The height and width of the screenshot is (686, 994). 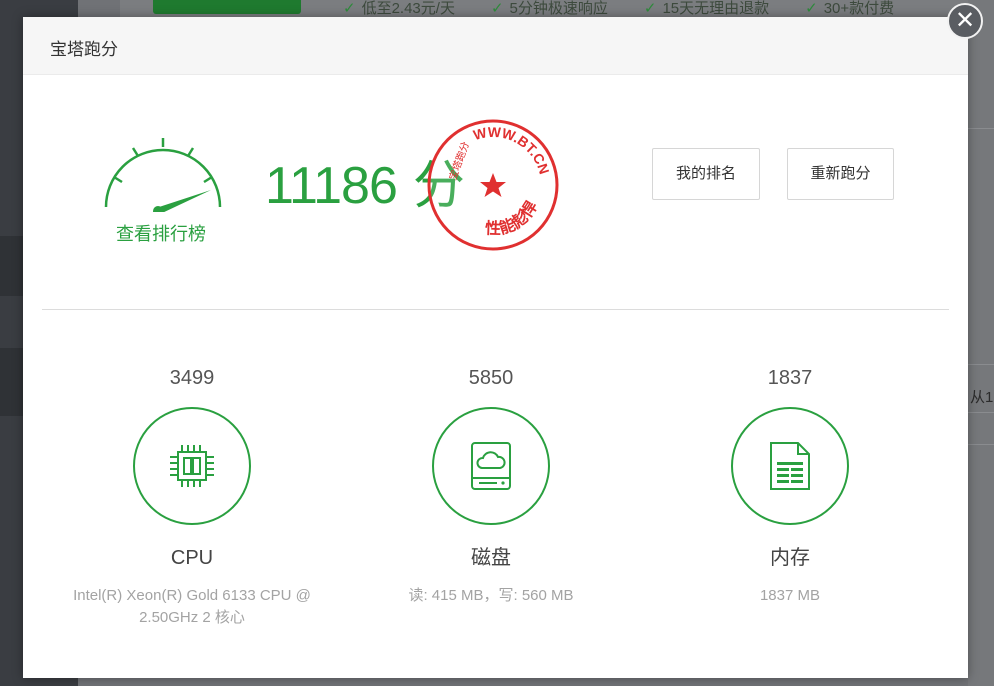 What do you see at coordinates (981, 343) in the screenshot?
I see `background-right-panel: 从1` at bounding box center [981, 343].